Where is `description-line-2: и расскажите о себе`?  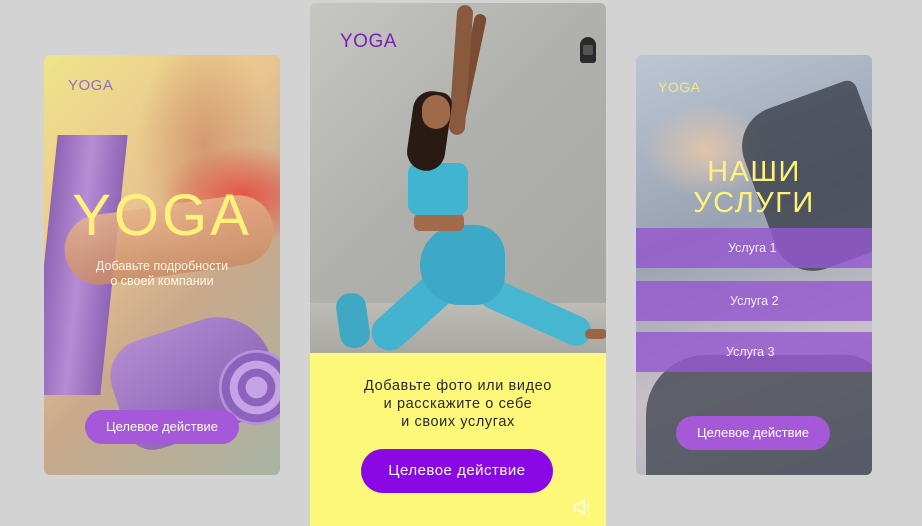 description-line-2: и расскажите о себе is located at coordinates (458, 404).